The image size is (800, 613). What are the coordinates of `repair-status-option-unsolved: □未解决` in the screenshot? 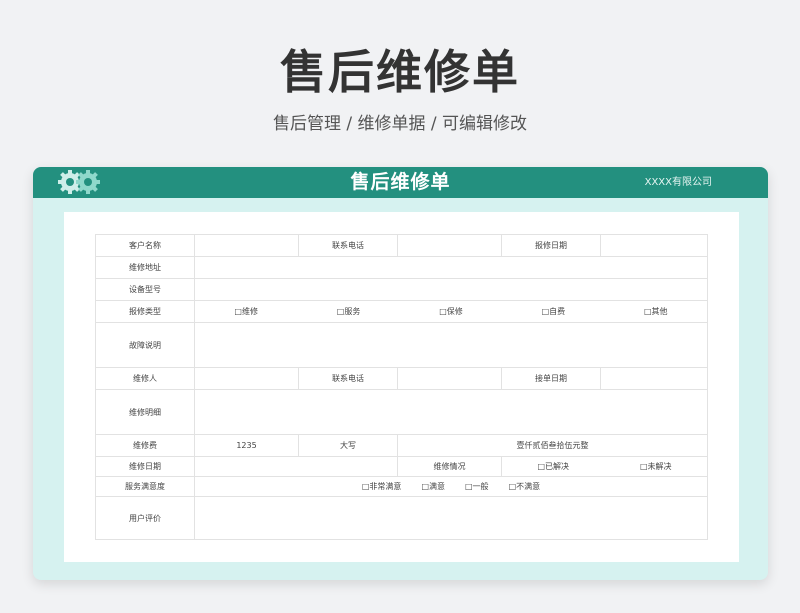 It's located at (656, 466).